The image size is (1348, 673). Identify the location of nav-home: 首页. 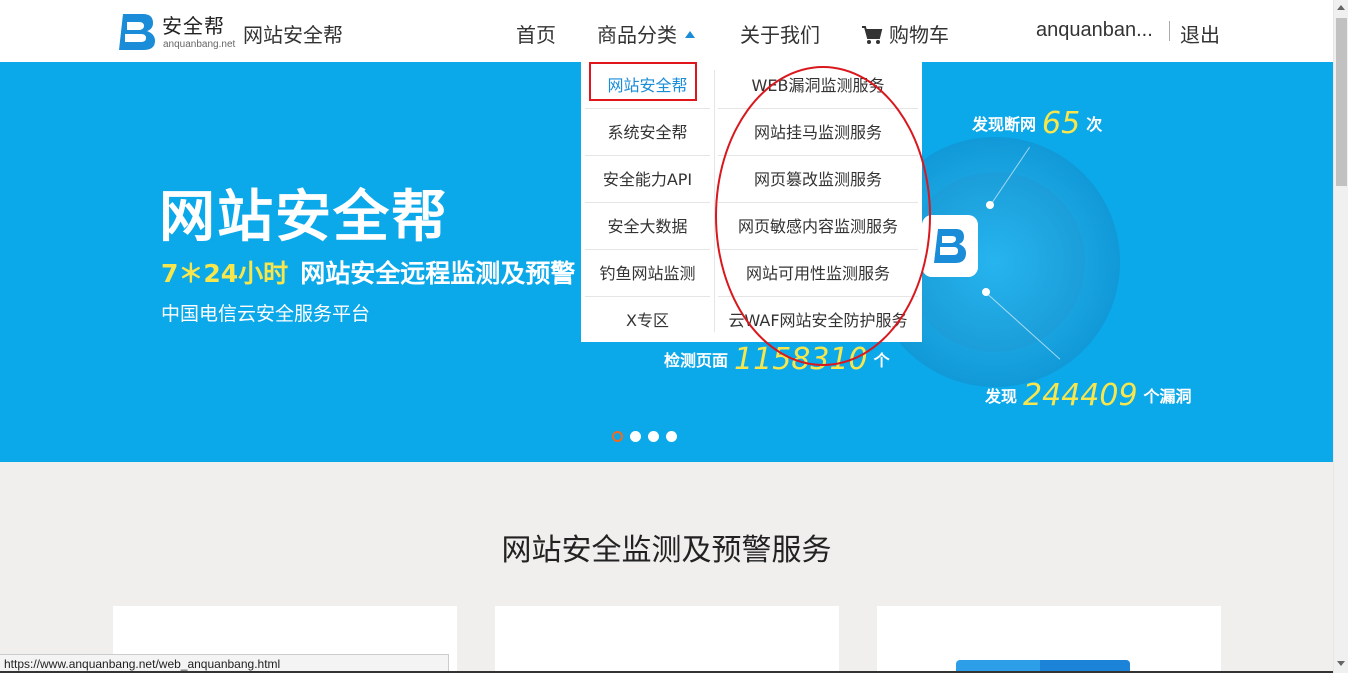
(536, 33).